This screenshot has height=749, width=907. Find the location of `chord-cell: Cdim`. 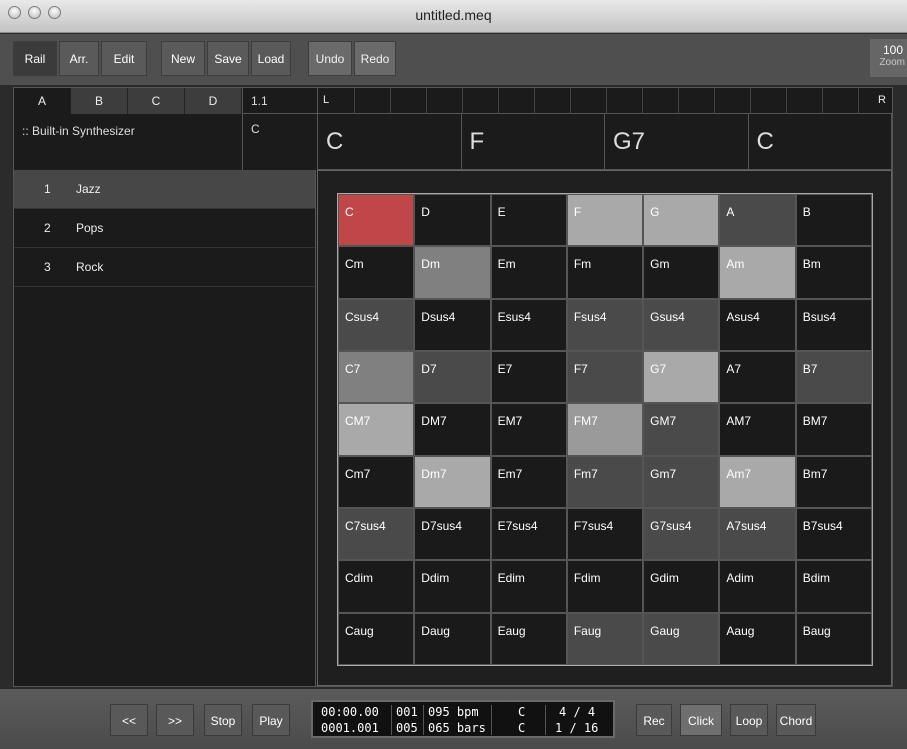

chord-cell: Cdim is located at coordinates (376, 586).